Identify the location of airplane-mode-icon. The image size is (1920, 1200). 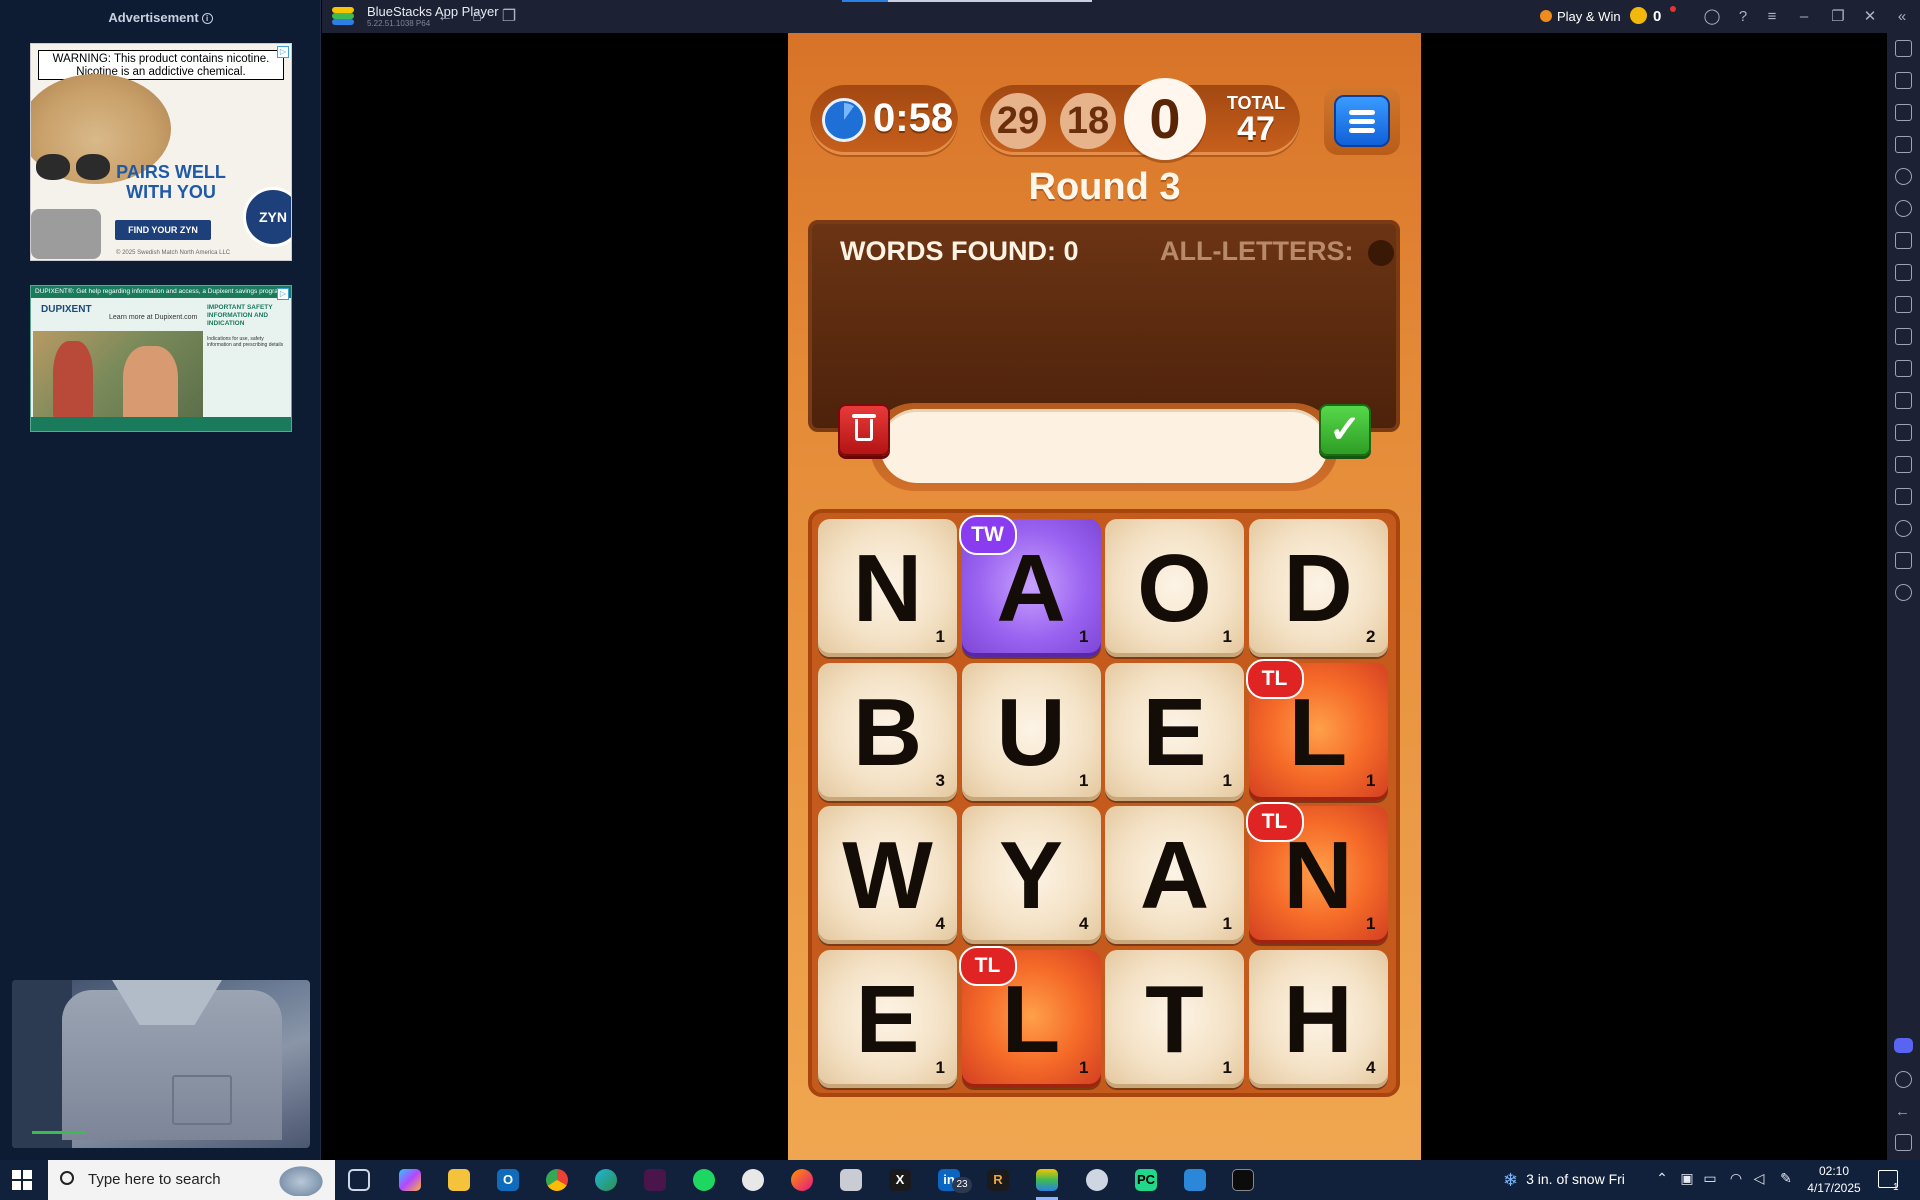
(1903, 432).